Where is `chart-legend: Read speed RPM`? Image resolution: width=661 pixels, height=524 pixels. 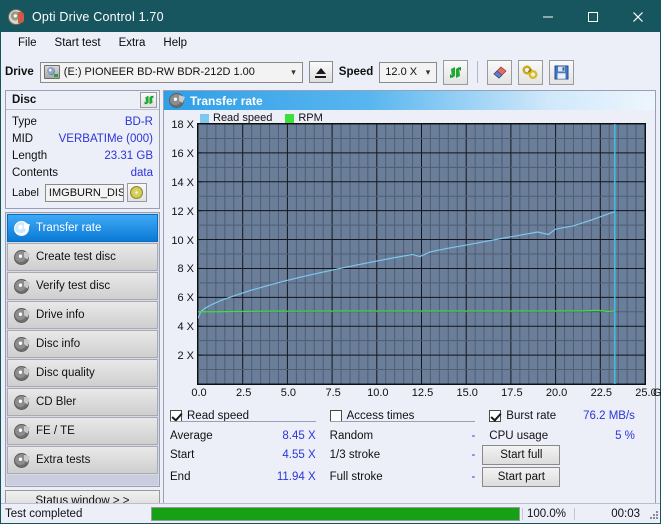
chart-legend: Read speed RPM is located at coordinates (261, 118).